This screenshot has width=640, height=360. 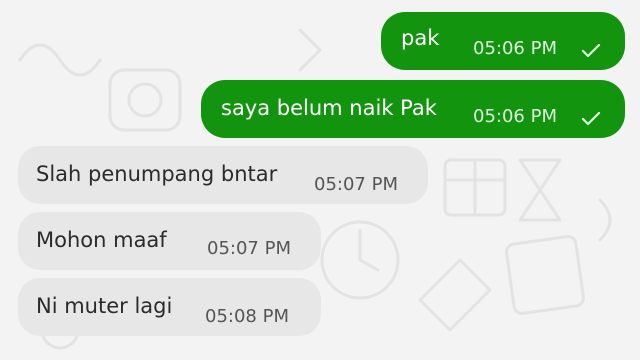 What do you see at coordinates (157, 174) in the screenshot?
I see `message-text: Slah penumpang bntar` at bounding box center [157, 174].